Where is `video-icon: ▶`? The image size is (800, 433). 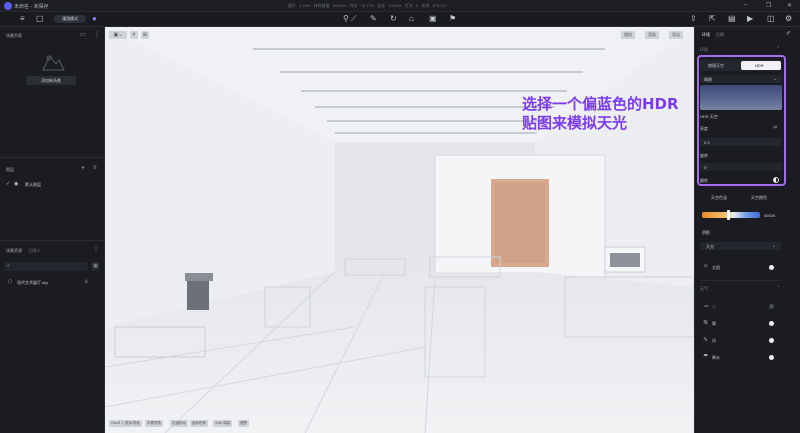
video-icon: ▶ is located at coordinates (750, 19).